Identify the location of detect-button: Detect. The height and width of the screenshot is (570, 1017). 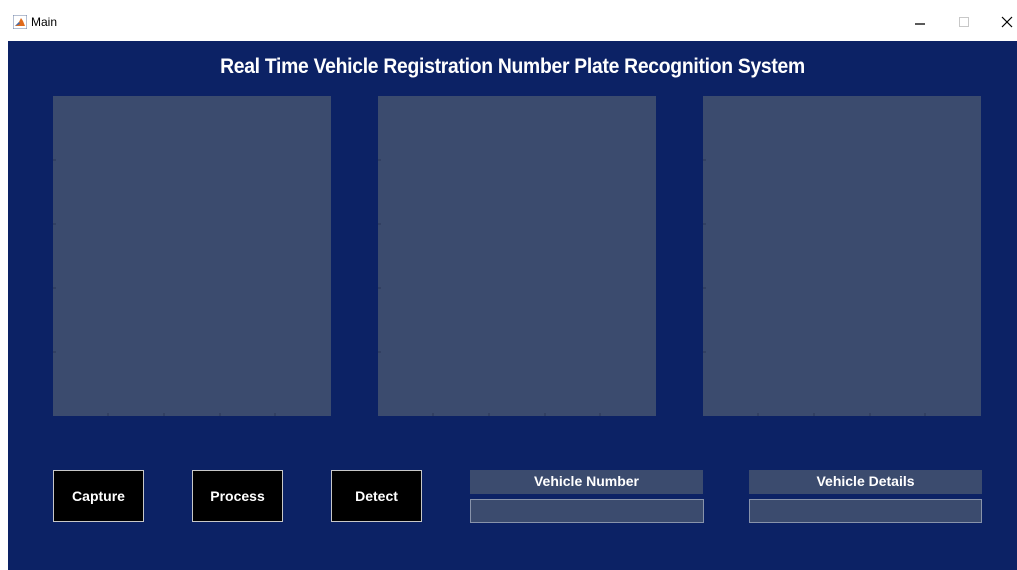
(376, 496).